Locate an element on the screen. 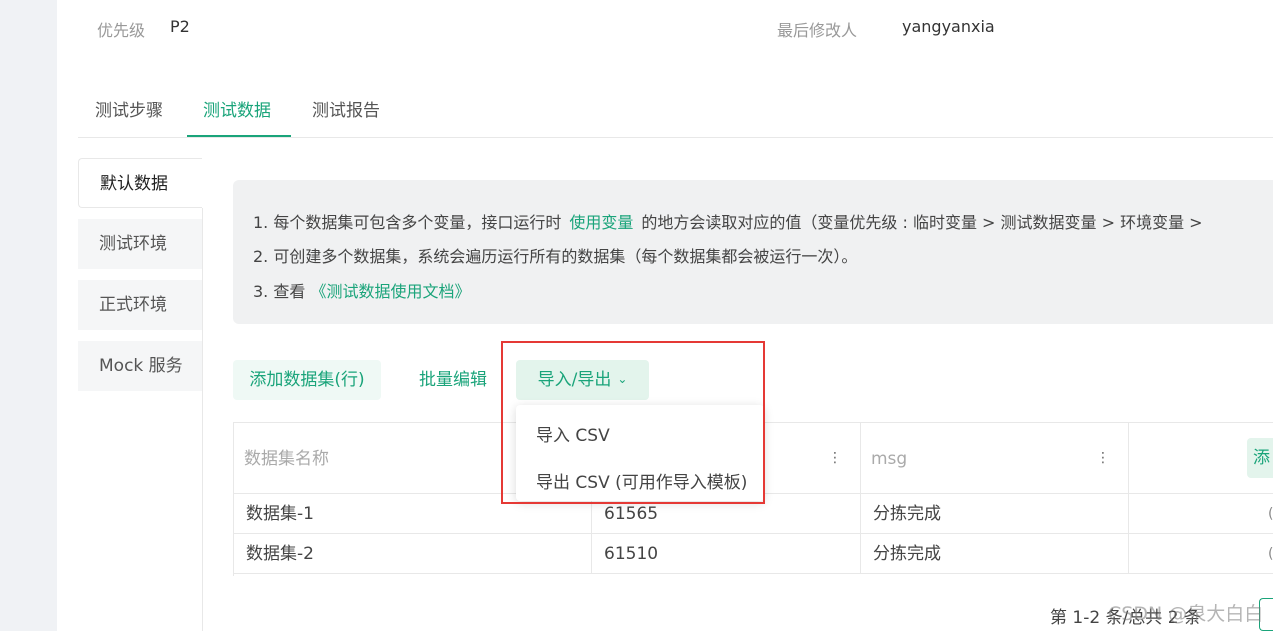 Image resolution: width=1273 pixels, height=631 pixels. priority-label: 优先级 is located at coordinates (121, 30).